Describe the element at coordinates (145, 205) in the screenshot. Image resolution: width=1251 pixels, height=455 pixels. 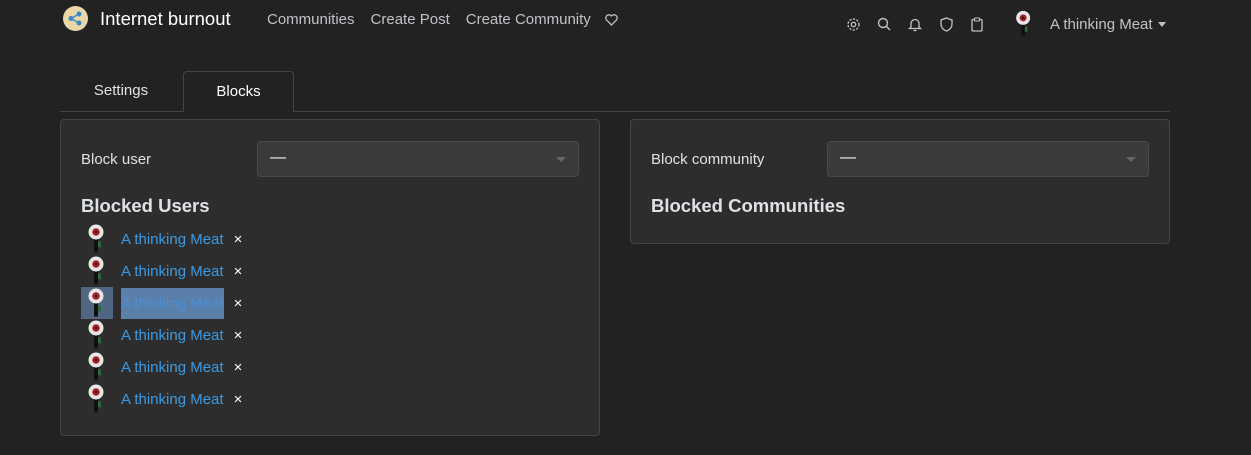
I see `blocked-users-title: Blocked Users` at that location.